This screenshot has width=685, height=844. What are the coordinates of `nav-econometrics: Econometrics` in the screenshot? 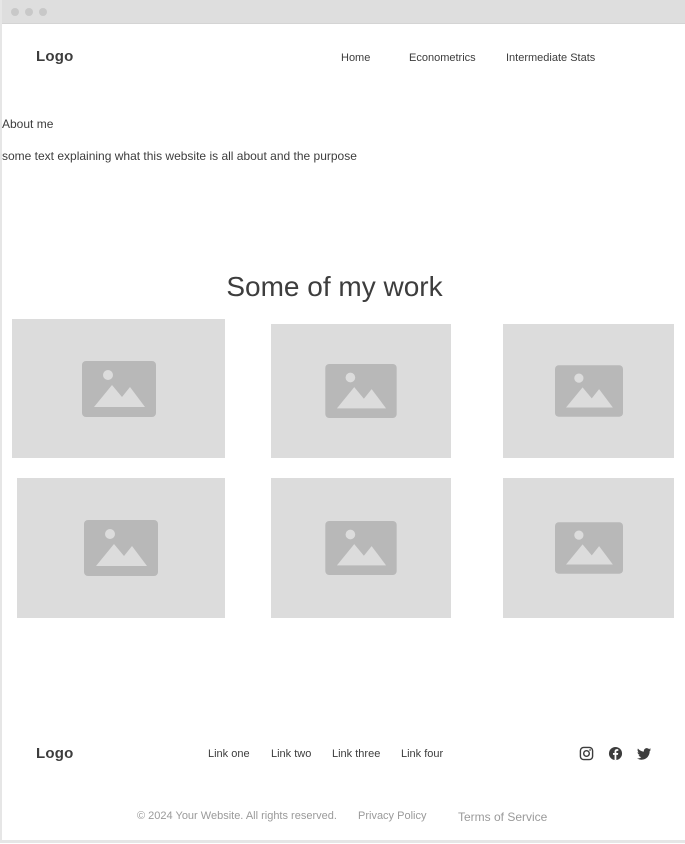 It's located at (442, 58).